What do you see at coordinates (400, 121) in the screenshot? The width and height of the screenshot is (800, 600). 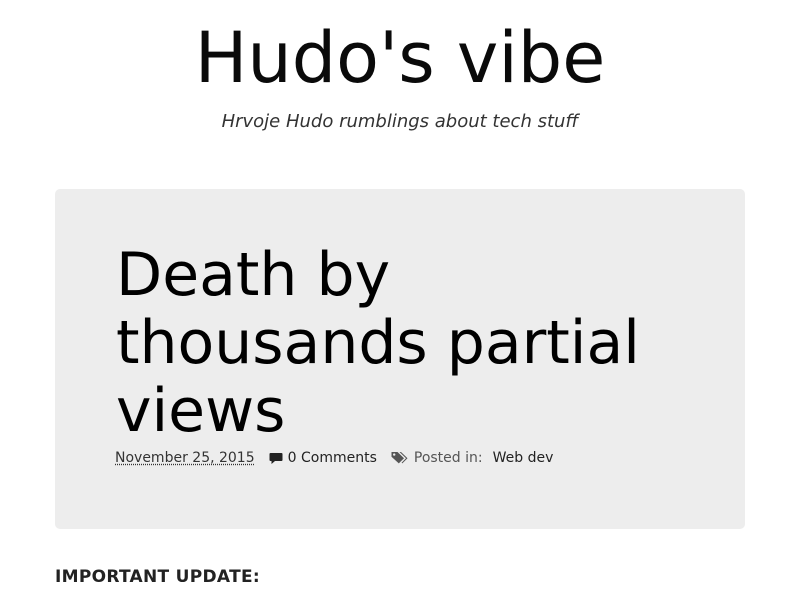 I see `site-tagline: Hrvoje Hudo rumblings about tech stuff` at bounding box center [400, 121].